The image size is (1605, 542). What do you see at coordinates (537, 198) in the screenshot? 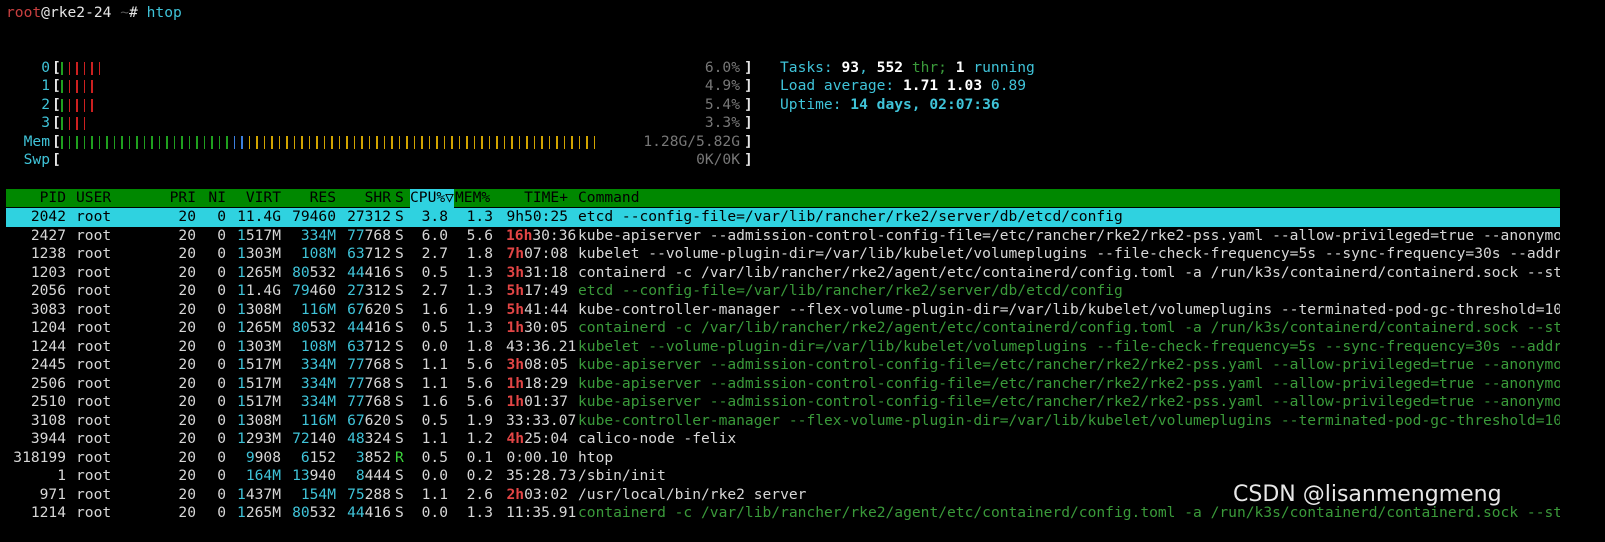
I see `col-time: TIME+` at bounding box center [537, 198].